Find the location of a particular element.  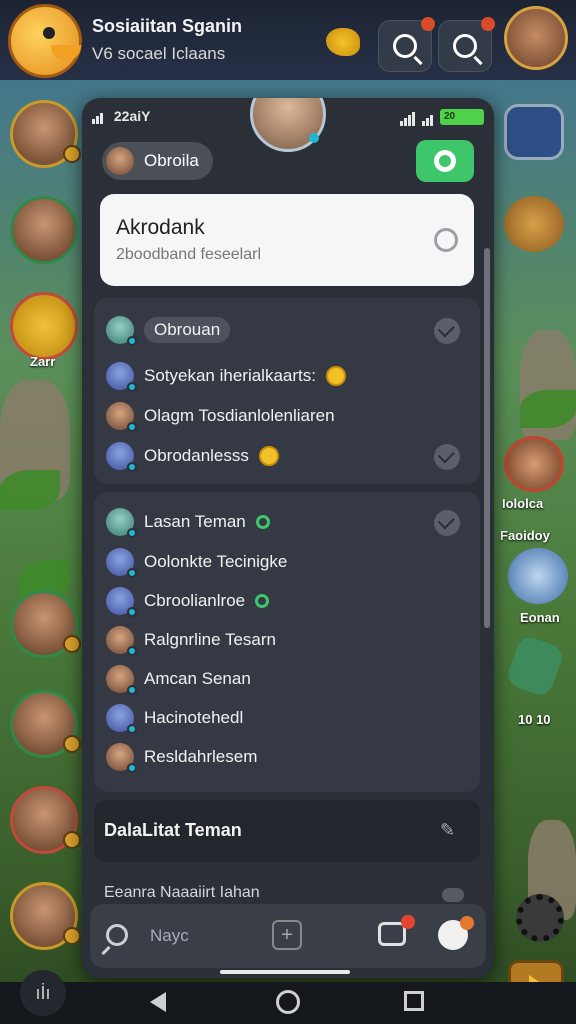

status-bar-right: 20 is located at coordinates (442, 117).